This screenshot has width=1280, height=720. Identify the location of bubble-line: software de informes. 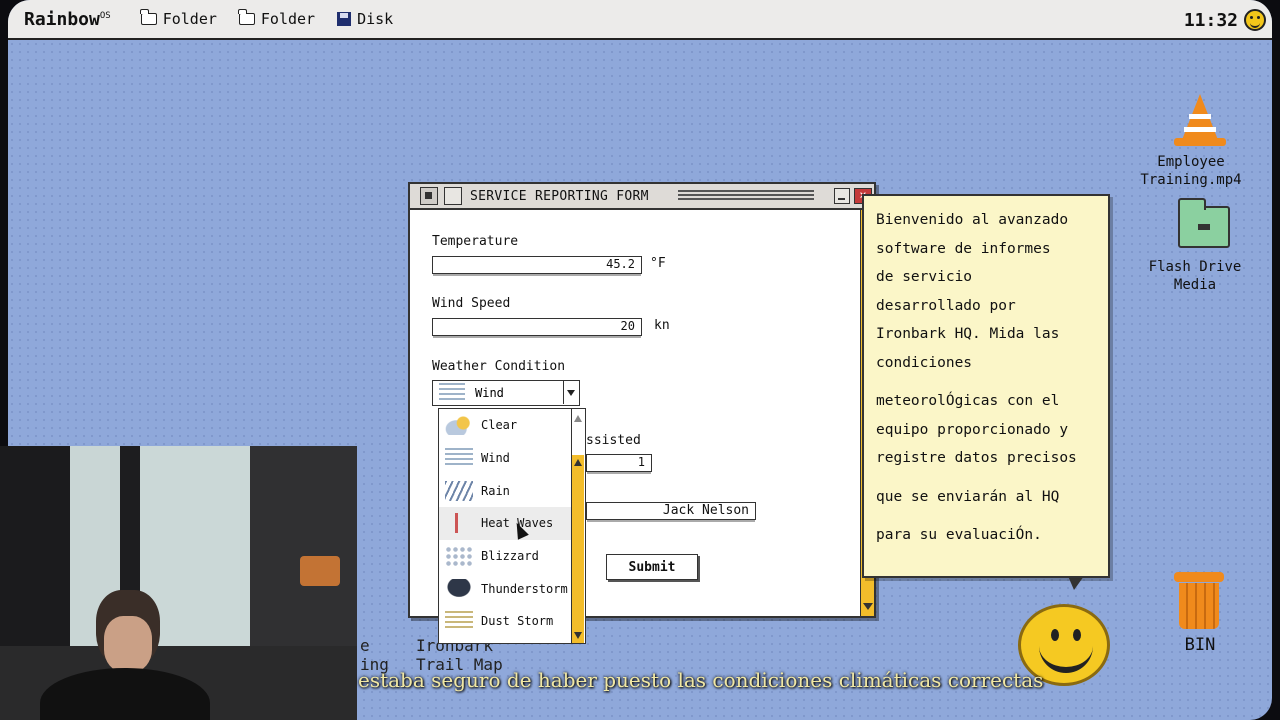
(963, 248).